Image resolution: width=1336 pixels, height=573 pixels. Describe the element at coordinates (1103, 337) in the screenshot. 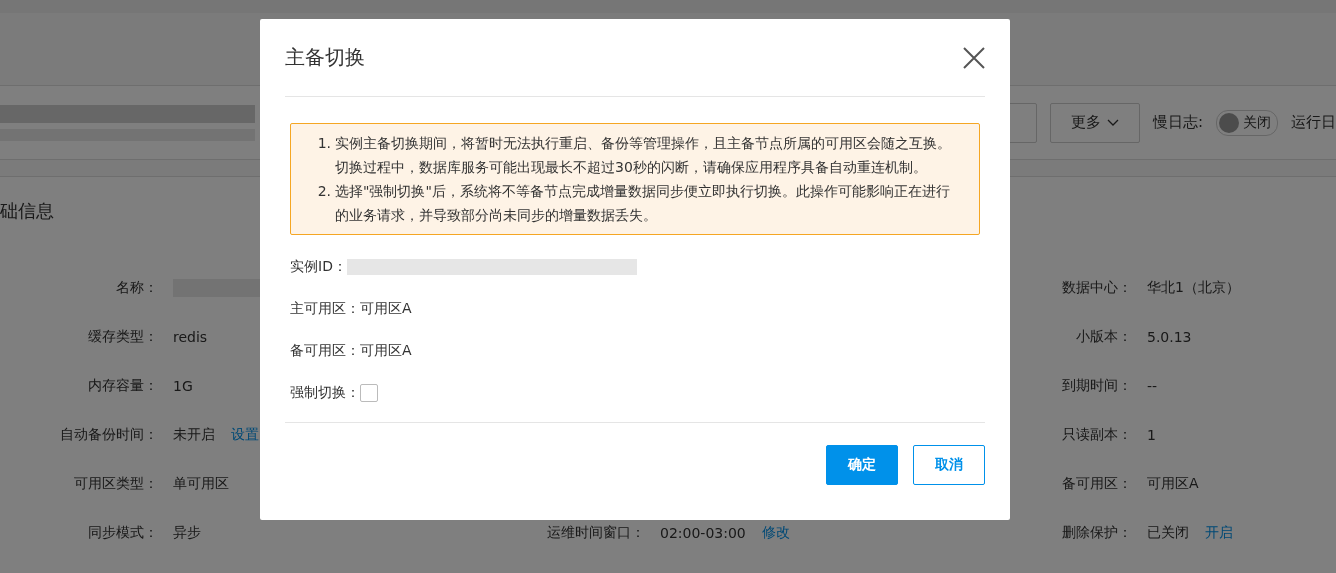

I see `field-label: 小版本：` at that location.